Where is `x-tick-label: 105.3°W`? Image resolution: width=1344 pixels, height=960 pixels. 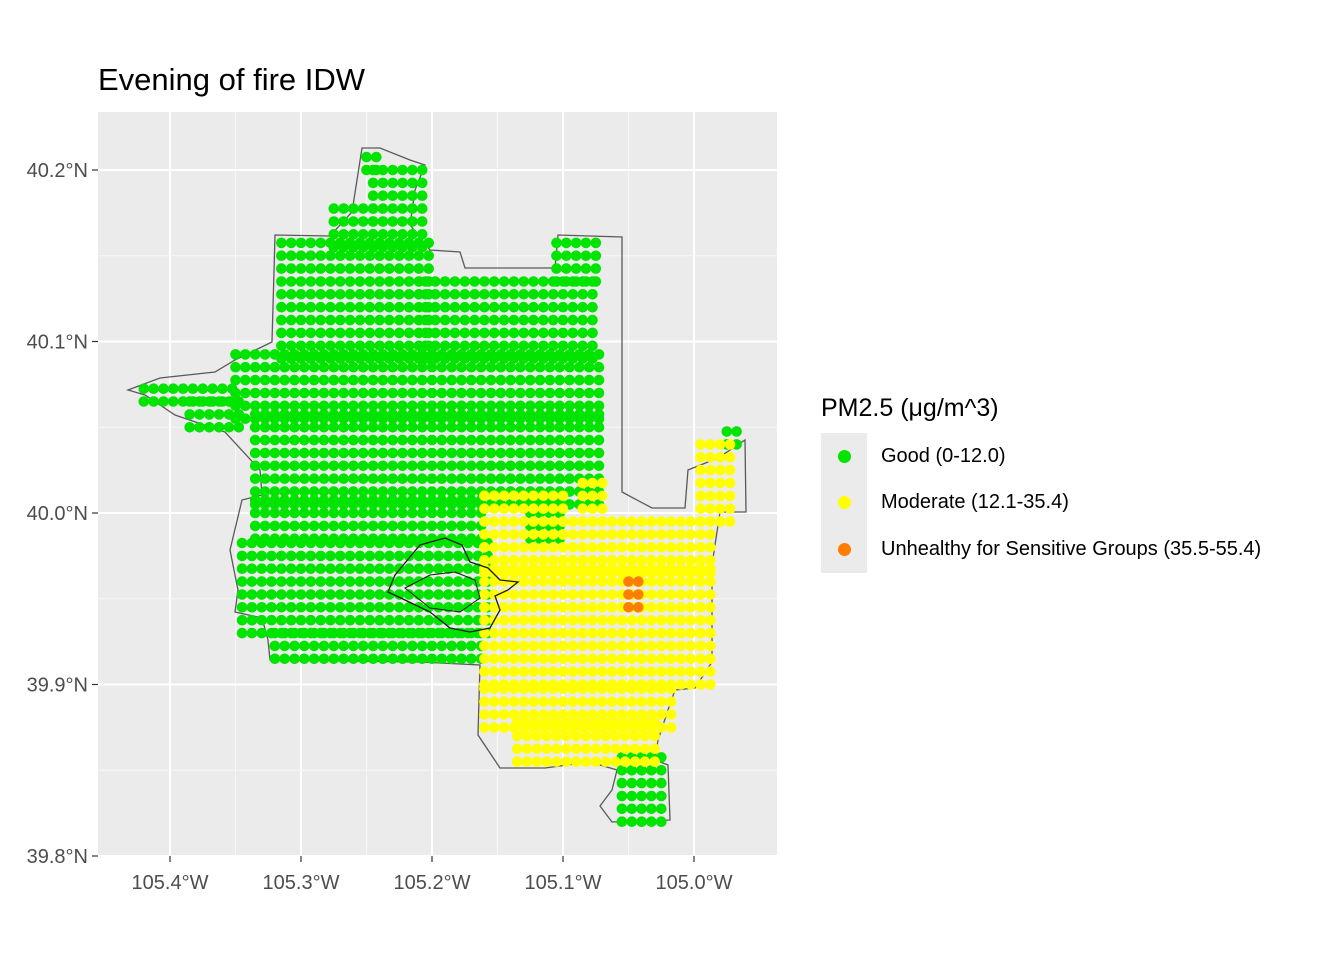
x-tick-label: 105.3°W is located at coordinates (301, 883).